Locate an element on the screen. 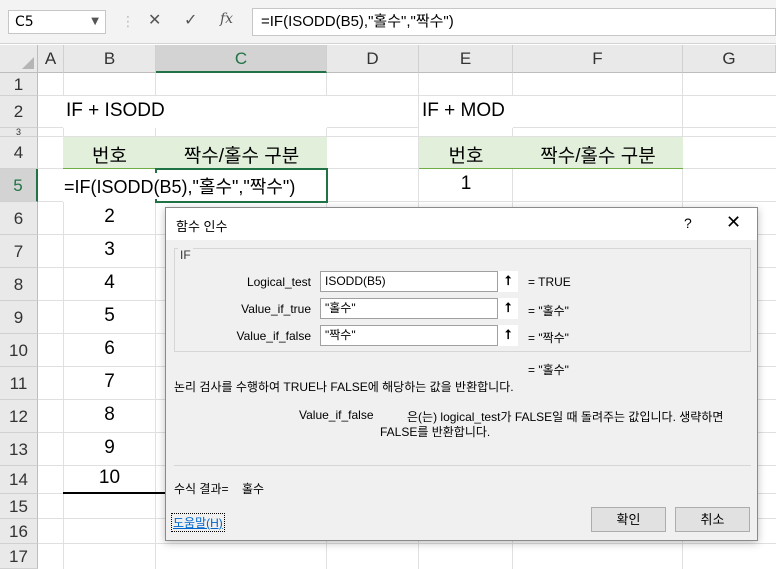  row-header-8: 8 is located at coordinates (19, 284).